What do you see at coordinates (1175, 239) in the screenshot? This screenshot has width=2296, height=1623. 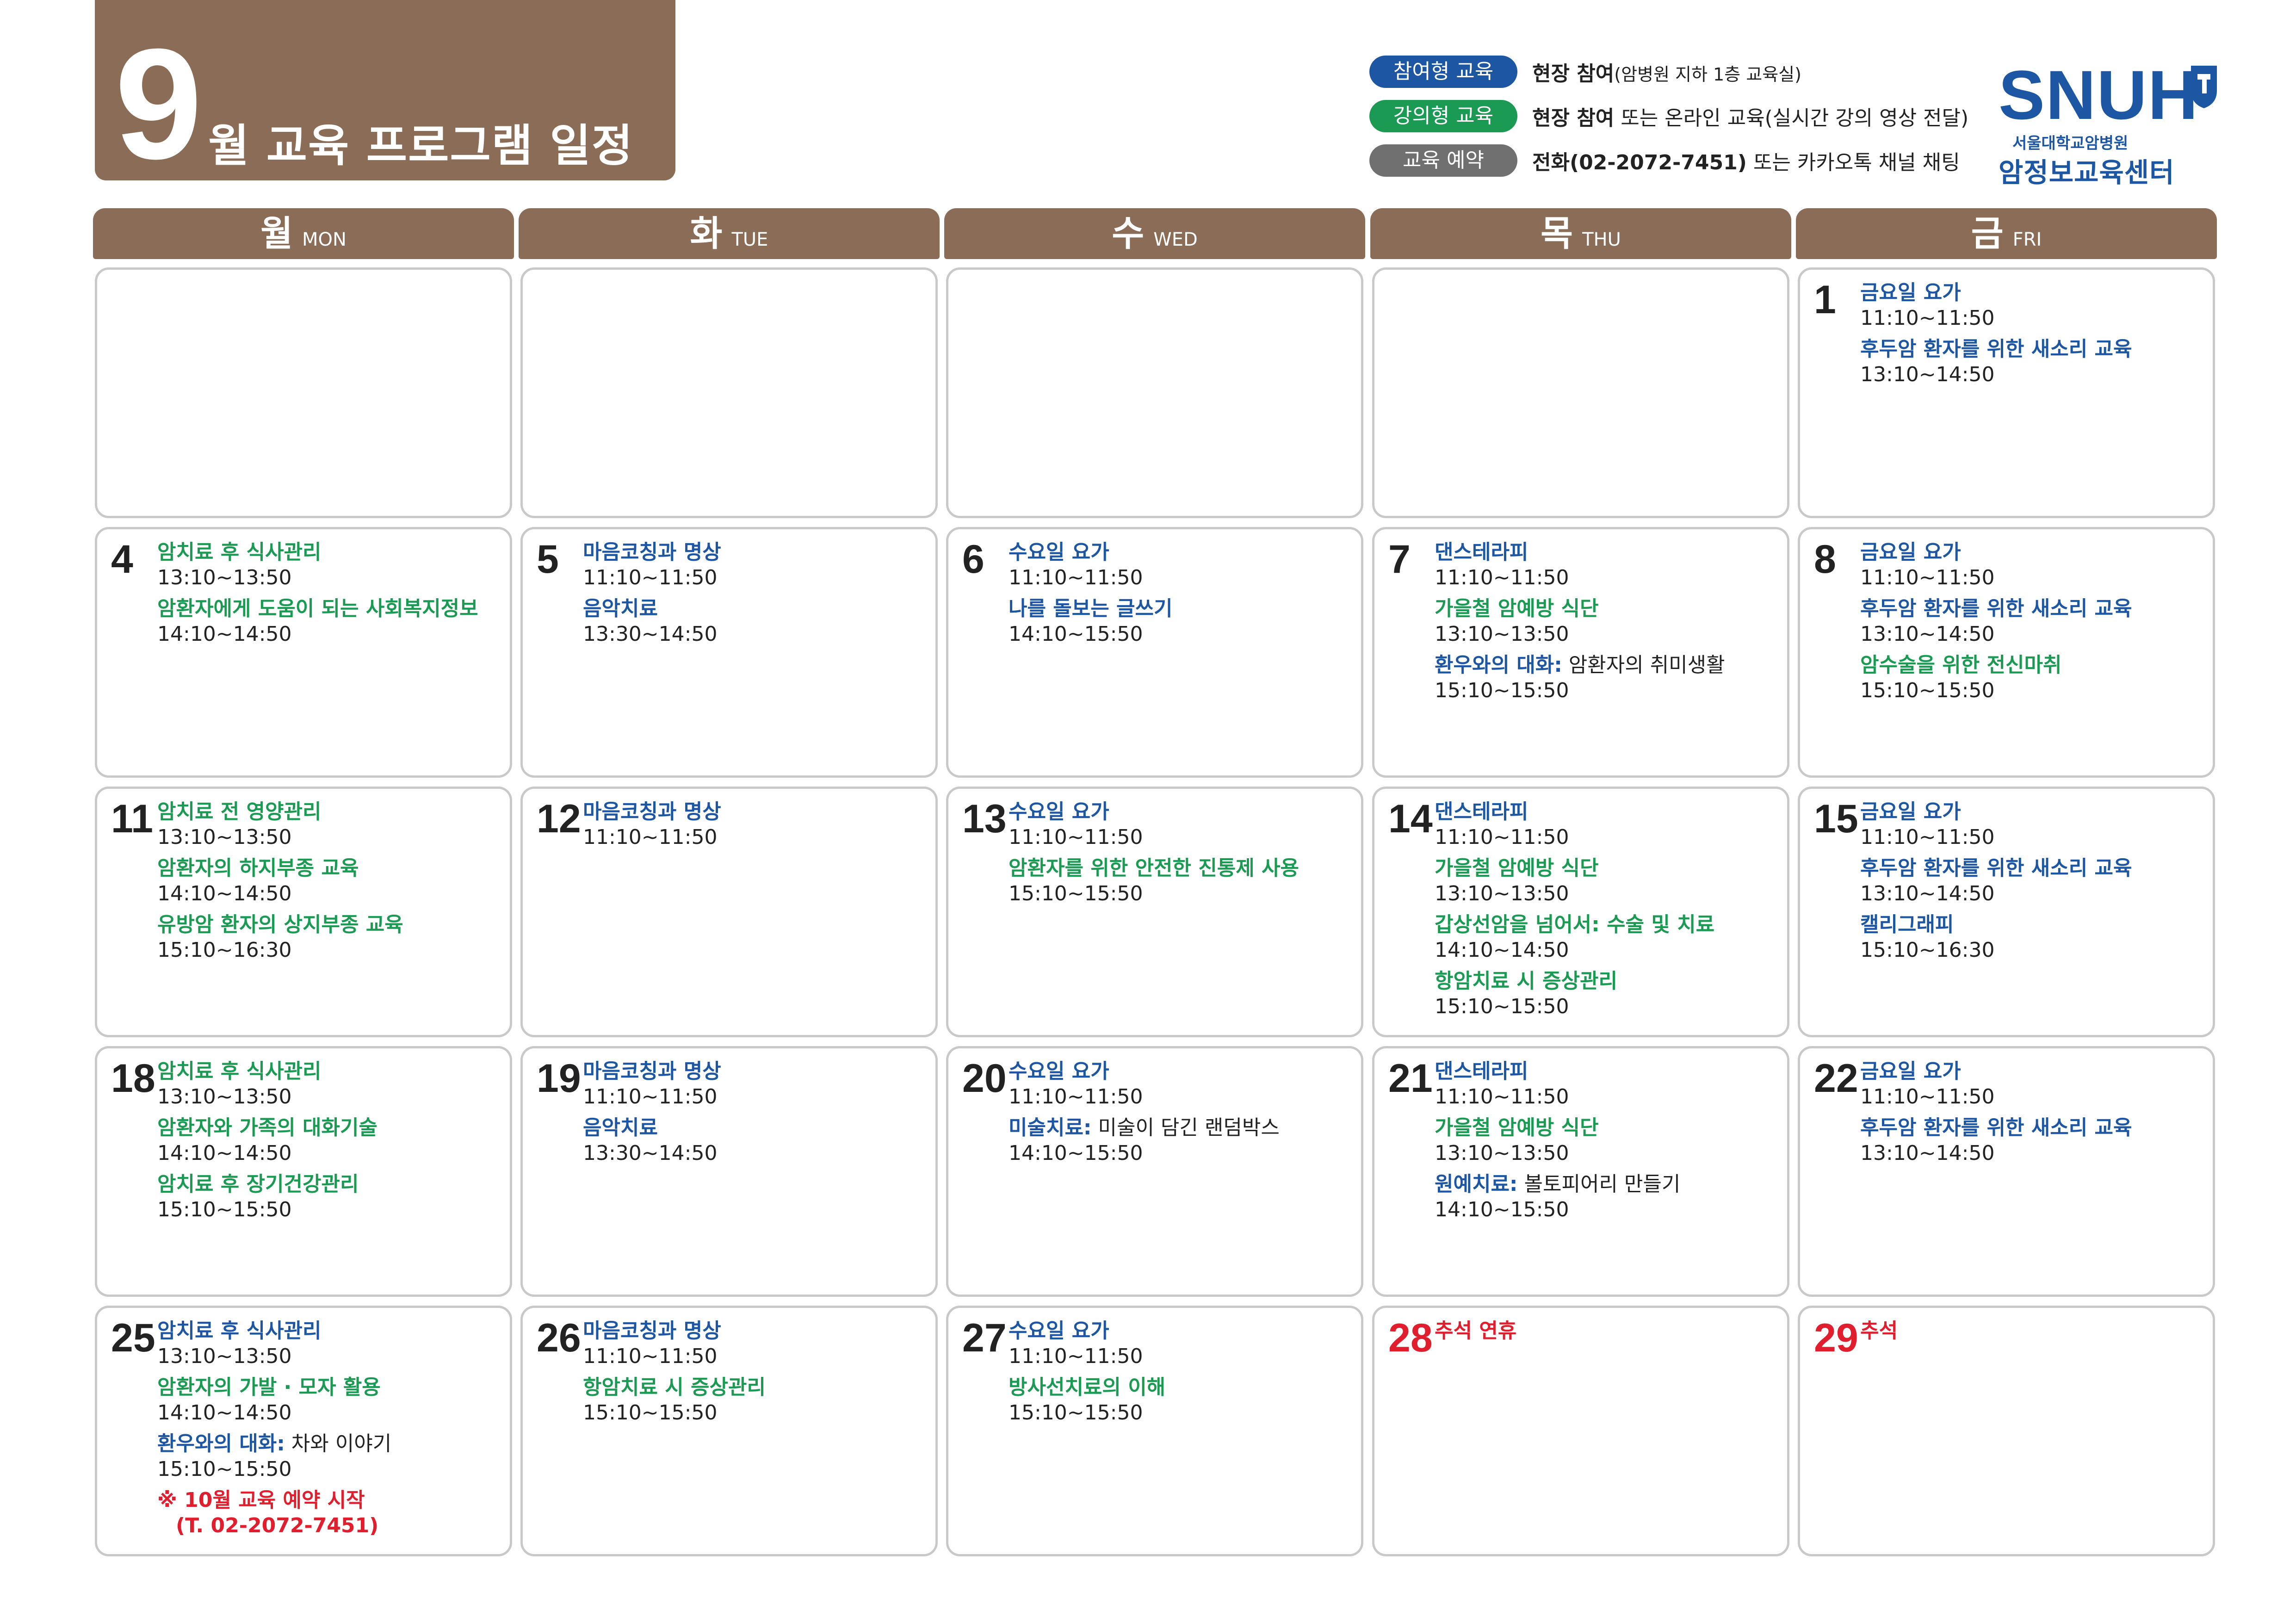 I see `weekday-en: WED` at bounding box center [1175, 239].